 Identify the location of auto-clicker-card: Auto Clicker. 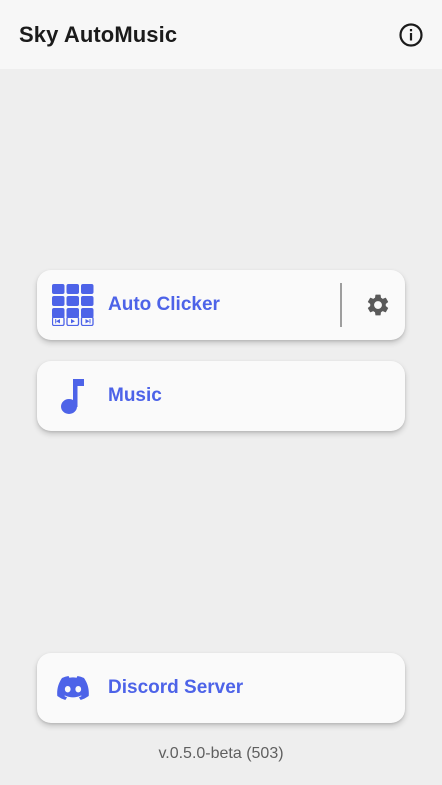
(221, 305).